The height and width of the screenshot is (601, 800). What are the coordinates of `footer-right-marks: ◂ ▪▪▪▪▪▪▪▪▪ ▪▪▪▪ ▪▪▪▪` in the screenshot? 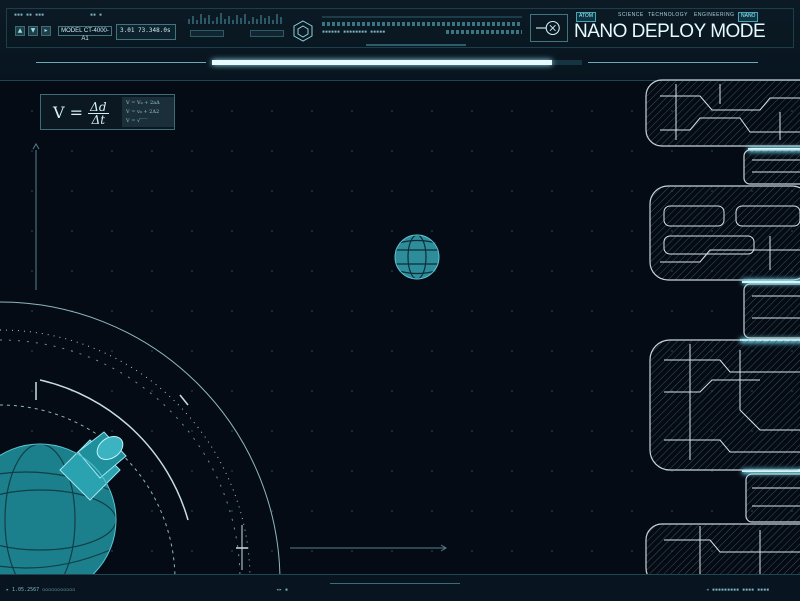 It's located at (738, 590).